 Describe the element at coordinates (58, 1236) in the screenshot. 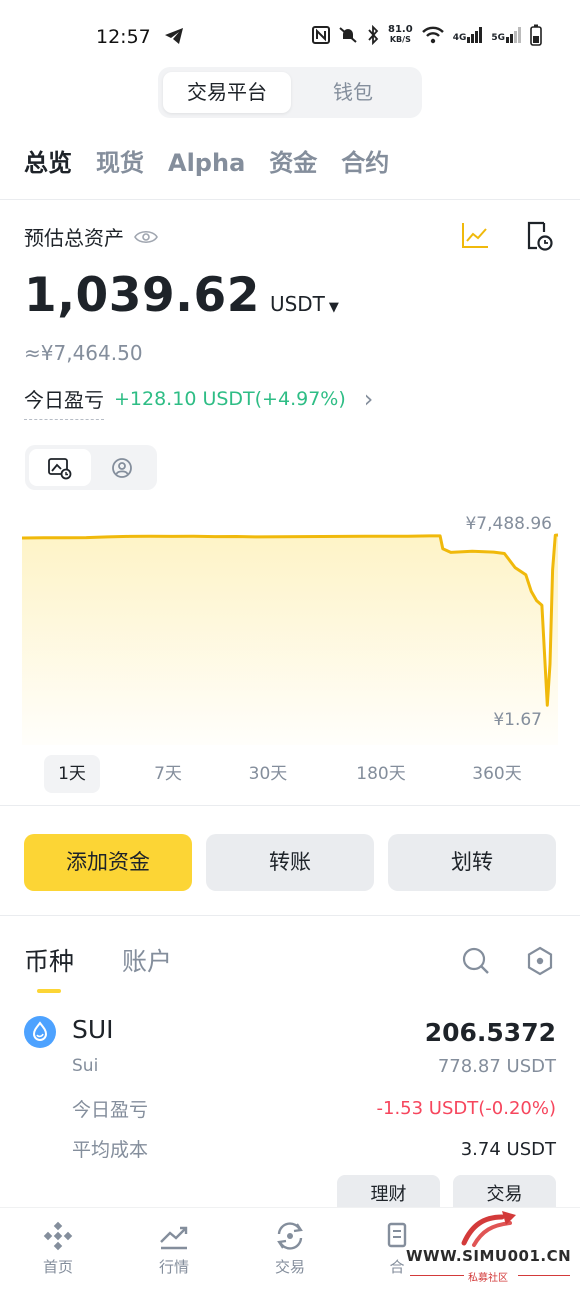

I see `binance-logo-icon` at that location.